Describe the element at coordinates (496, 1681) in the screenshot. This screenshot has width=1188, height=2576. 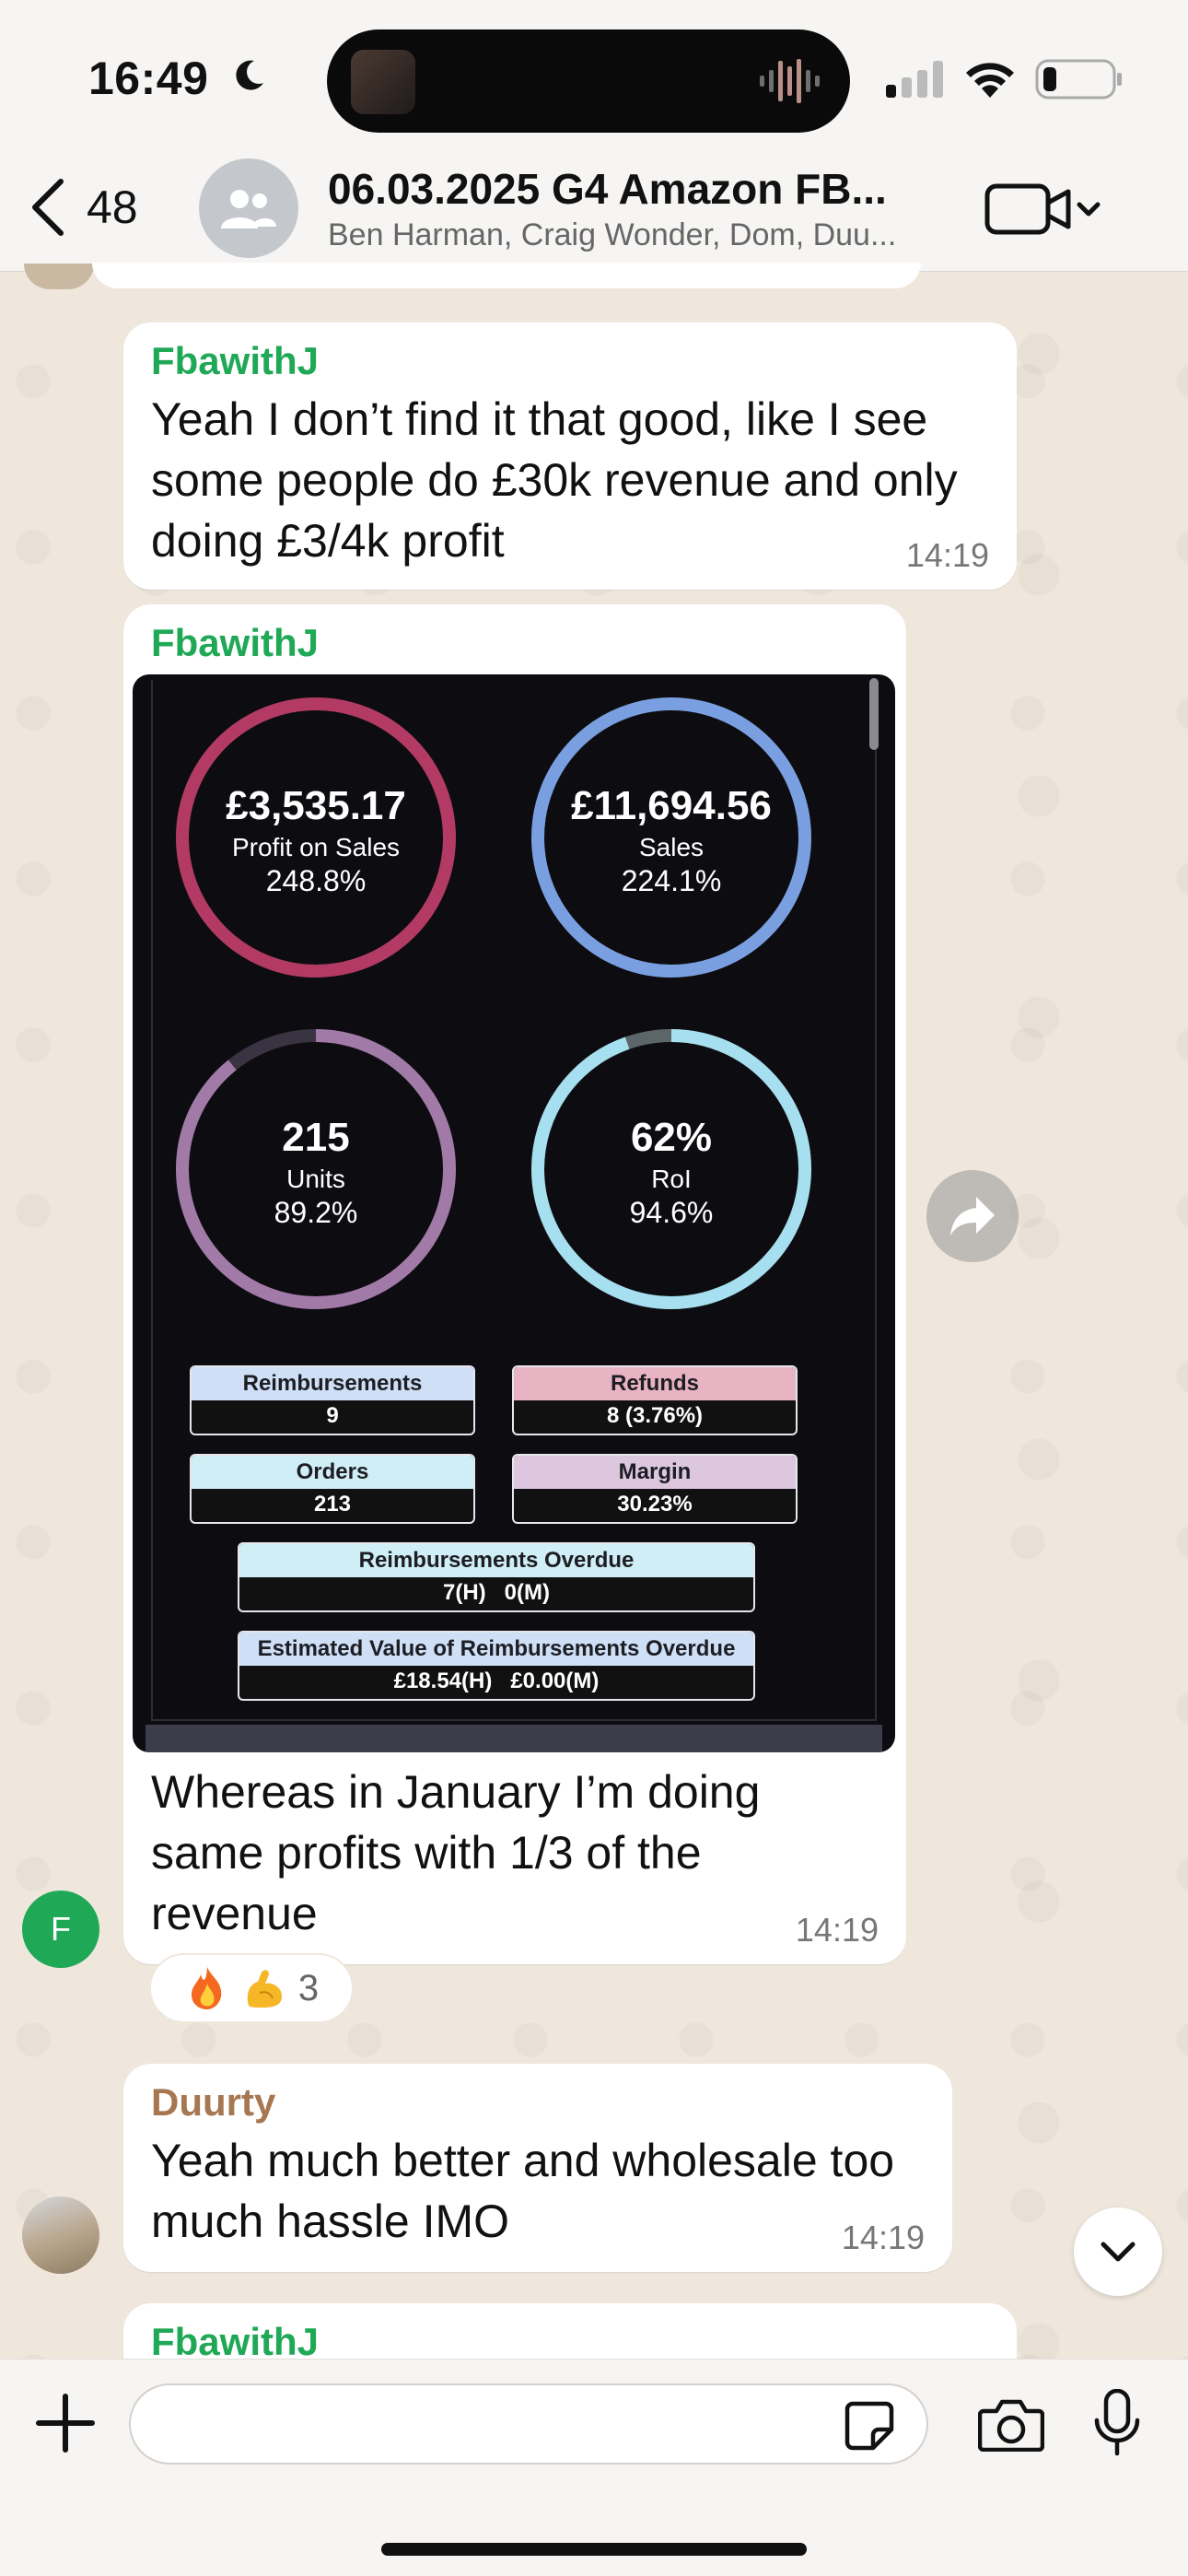
I see `stat-value: £18.54(H) £0.00(M)` at that location.